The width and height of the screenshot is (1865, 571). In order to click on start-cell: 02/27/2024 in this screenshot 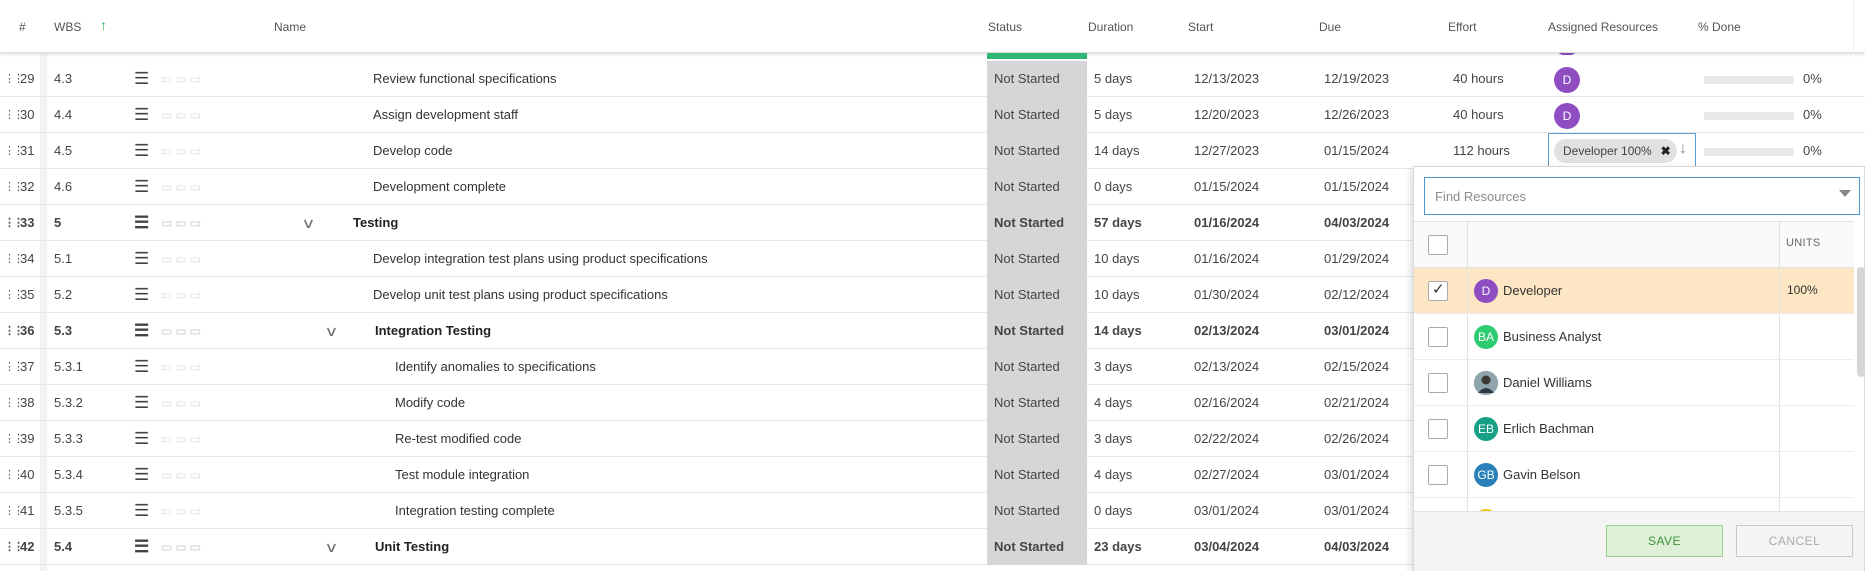, I will do `click(1226, 475)`.